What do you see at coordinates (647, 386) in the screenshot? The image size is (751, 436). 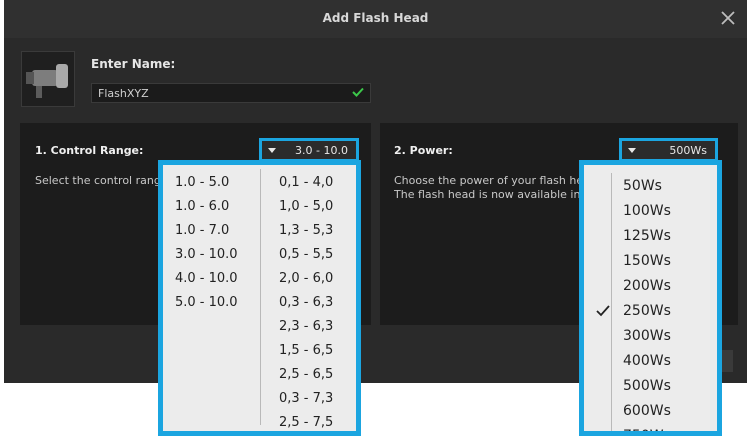 I see `power-option: 500Ws` at bounding box center [647, 386].